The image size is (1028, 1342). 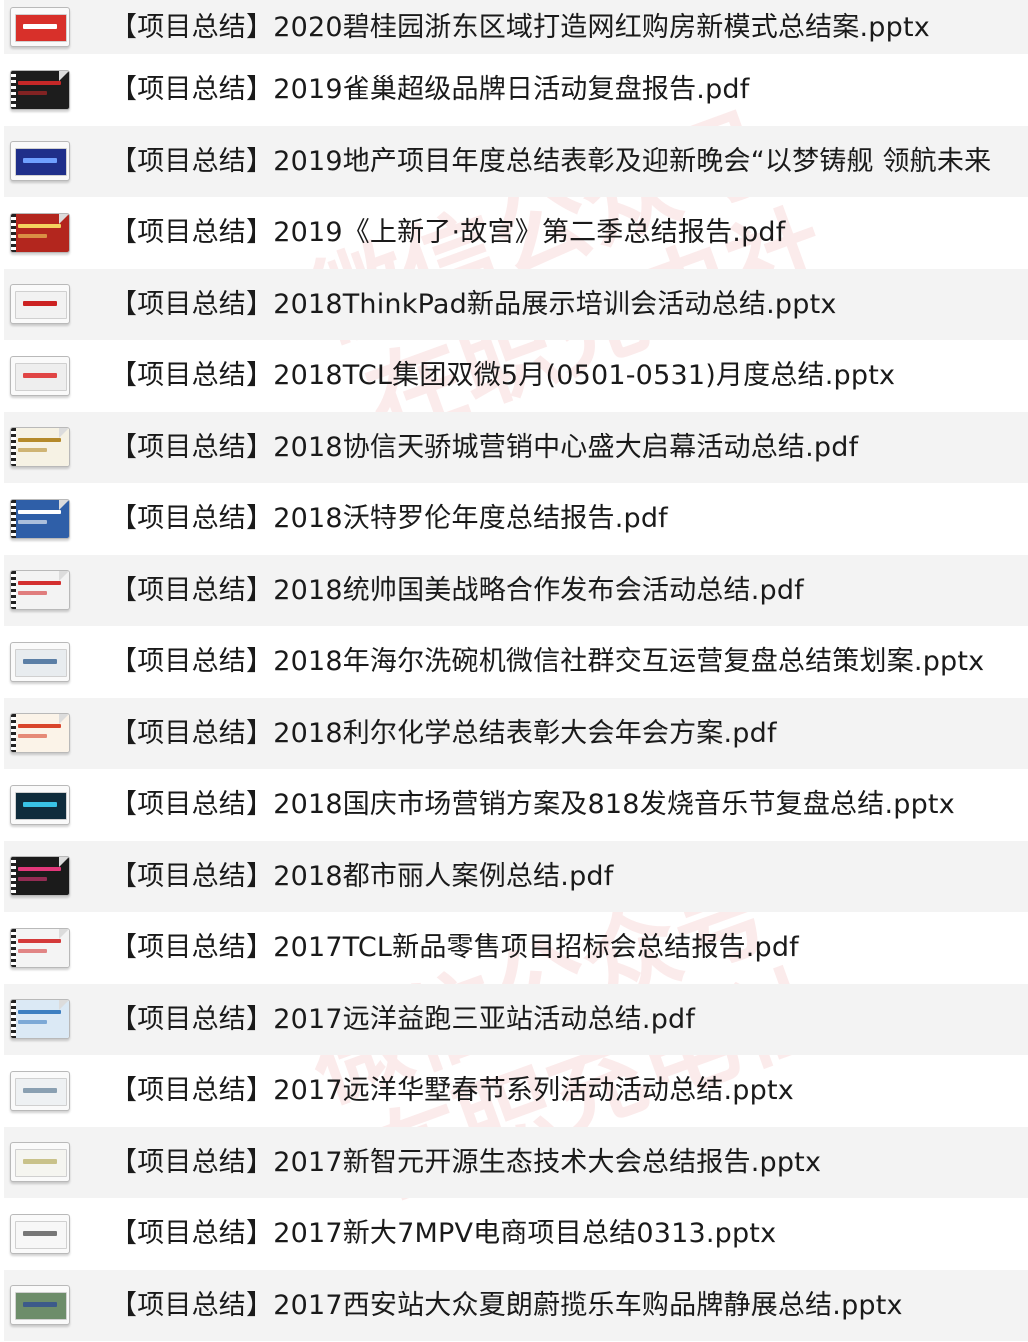 What do you see at coordinates (473, 304) in the screenshot?
I see `file-name: 【项目总结】2018ThinkPad新品展示培训会活动总结.pptx` at bounding box center [473, 304].